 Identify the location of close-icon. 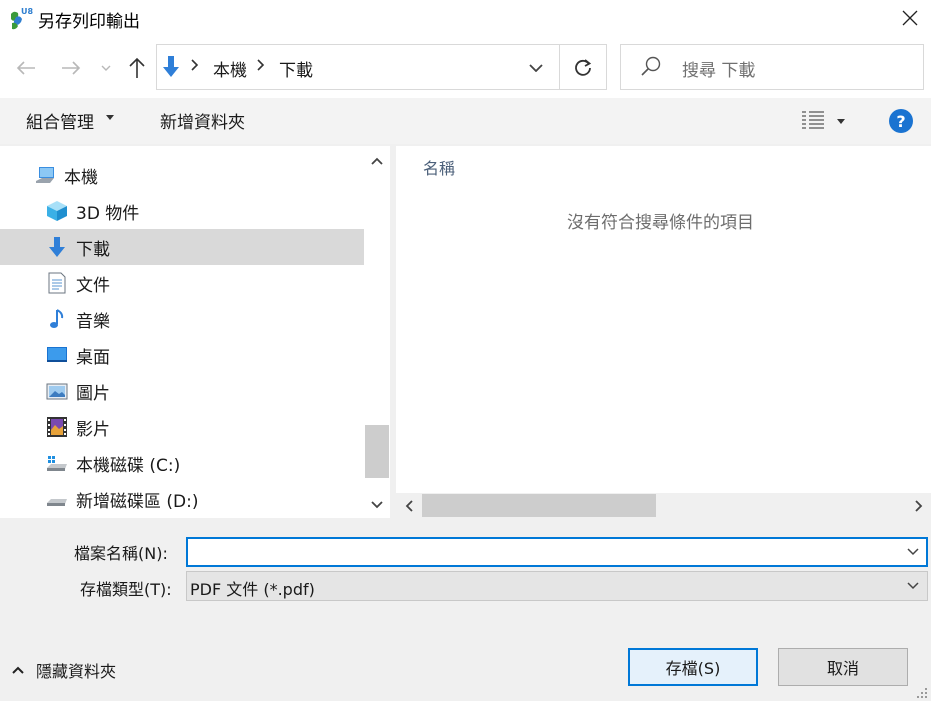
(910, 18).